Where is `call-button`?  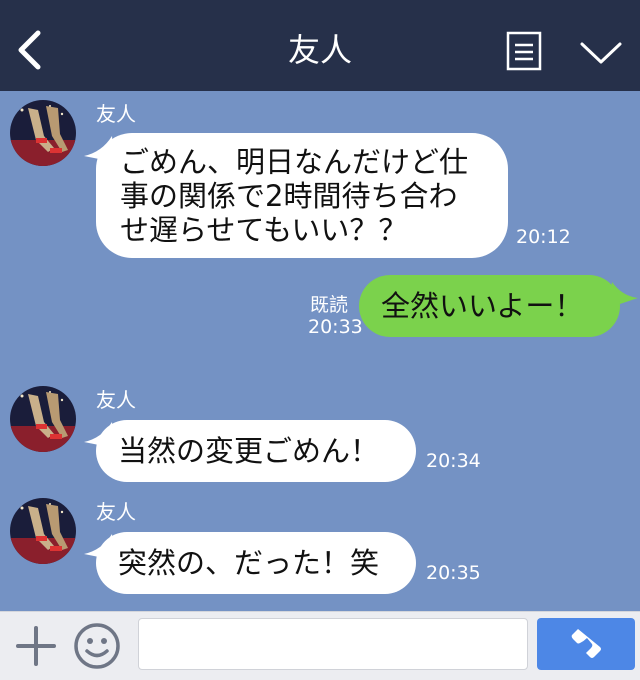 call-button is located at coordinates (586, 644).